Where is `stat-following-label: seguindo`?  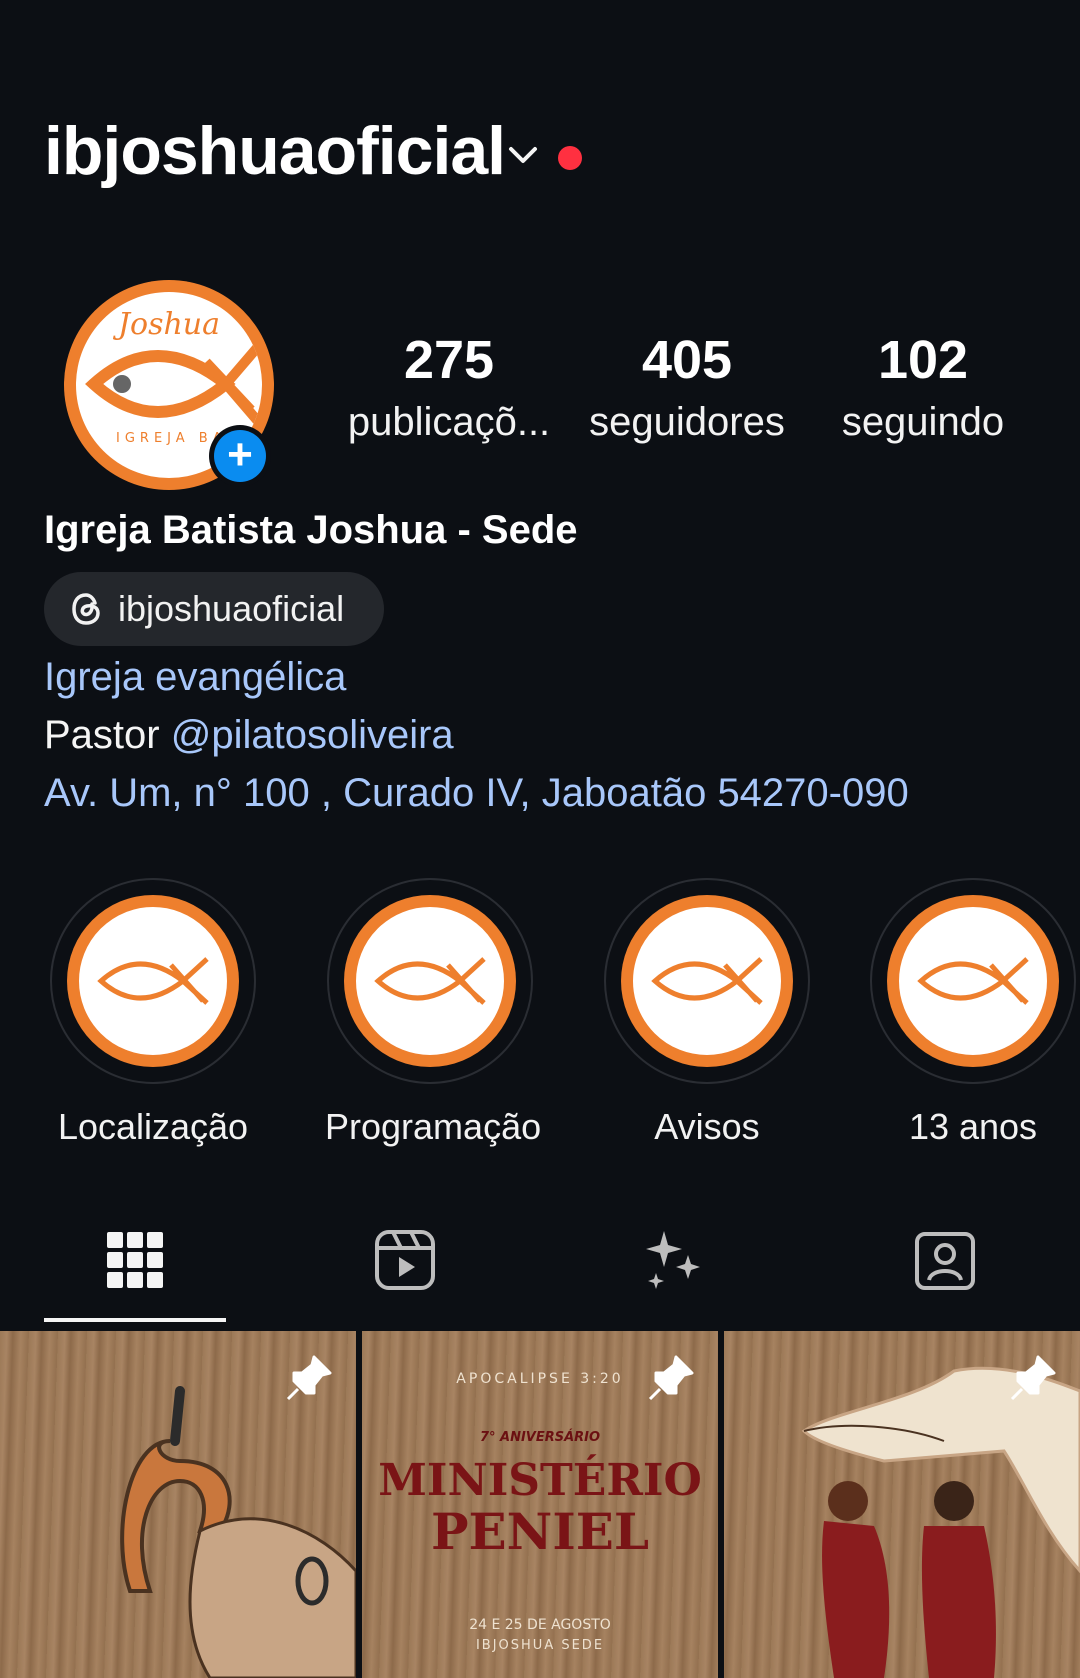 stat-following-label: seguindo is located at coordinates (923, 422).